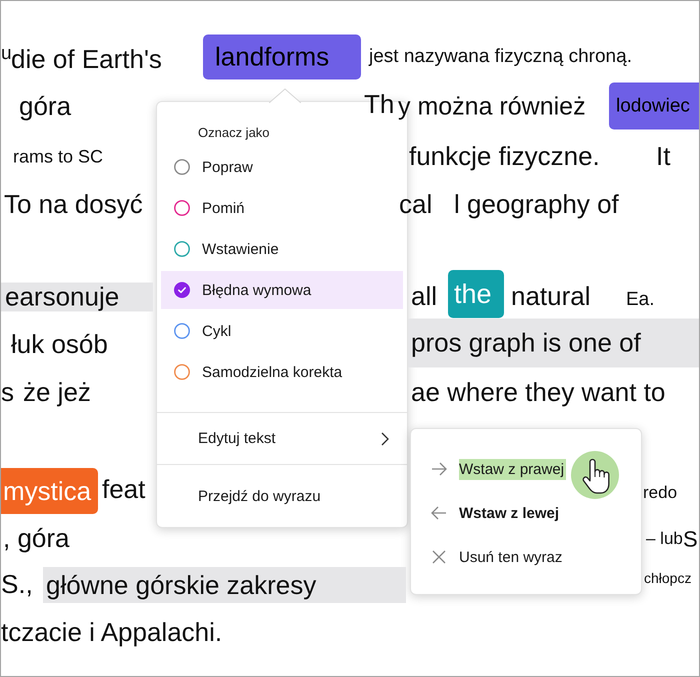  I want to click on document-text: u, so click(6, 54).